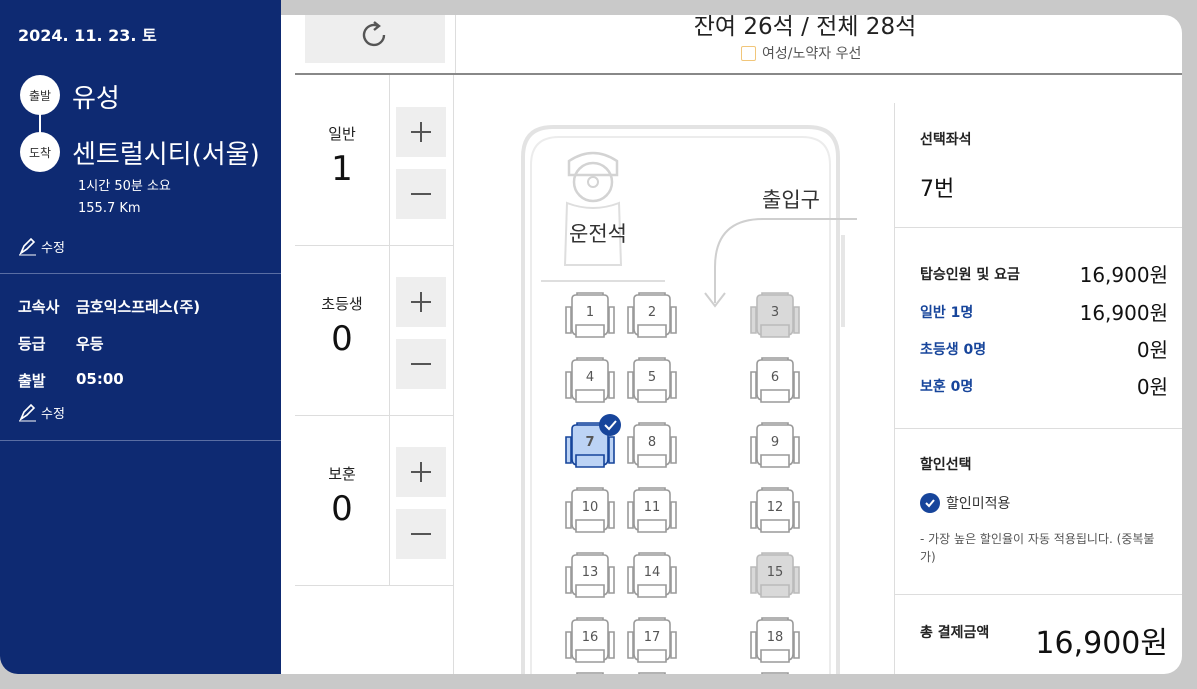 The image size is (1197, 689). What do you see at coordinates (96, 99) in the screenshot?
I see `departure-station: 유성` at bounding box center [96, 99].